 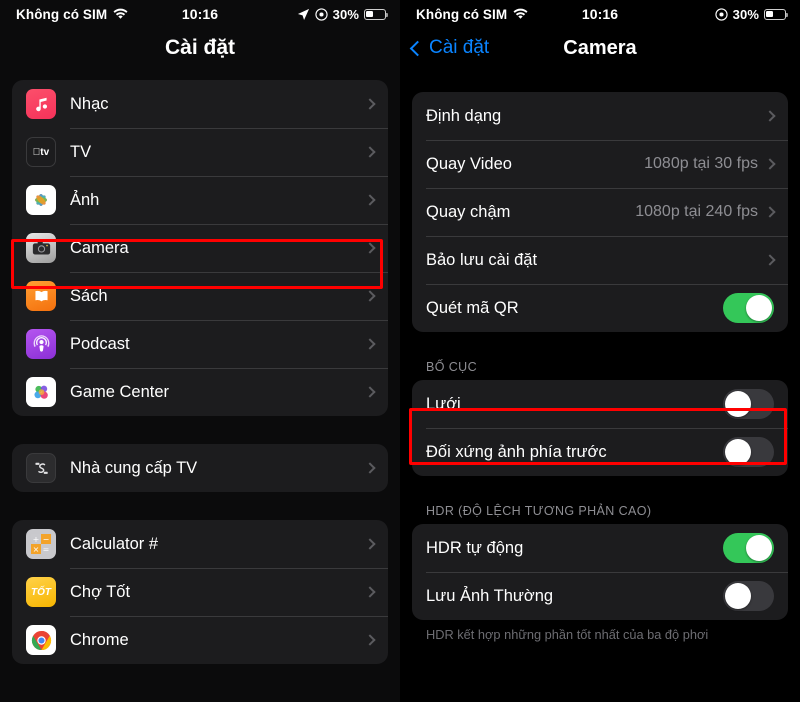 What do you see at coordinates (468, 211) in the screenshot?
I see `row-label: Quay chậm` at bounding box center [468, 211].